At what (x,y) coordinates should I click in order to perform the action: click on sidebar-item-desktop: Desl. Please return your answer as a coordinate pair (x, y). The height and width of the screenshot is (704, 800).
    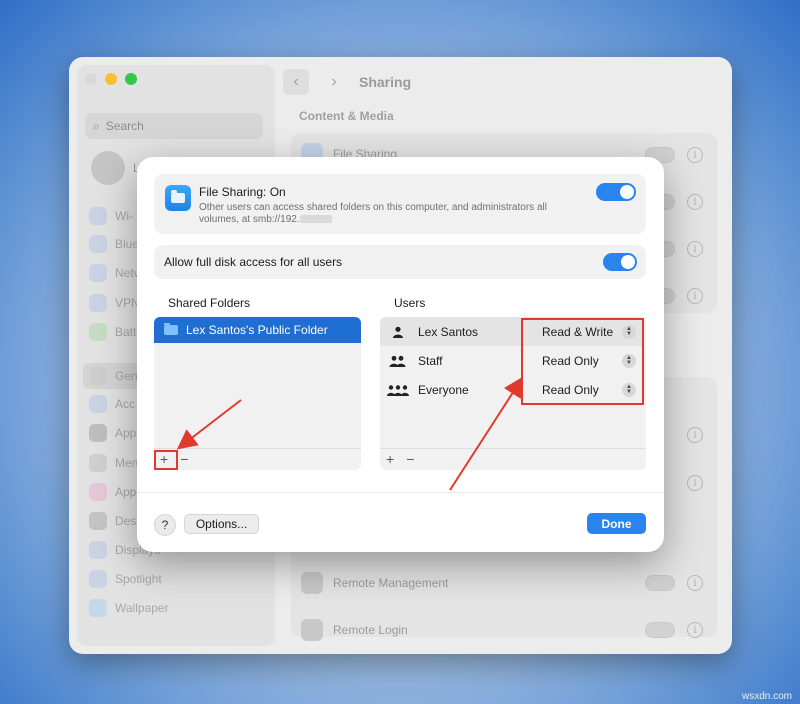
    Looking at the image, I should click on (114, 521).